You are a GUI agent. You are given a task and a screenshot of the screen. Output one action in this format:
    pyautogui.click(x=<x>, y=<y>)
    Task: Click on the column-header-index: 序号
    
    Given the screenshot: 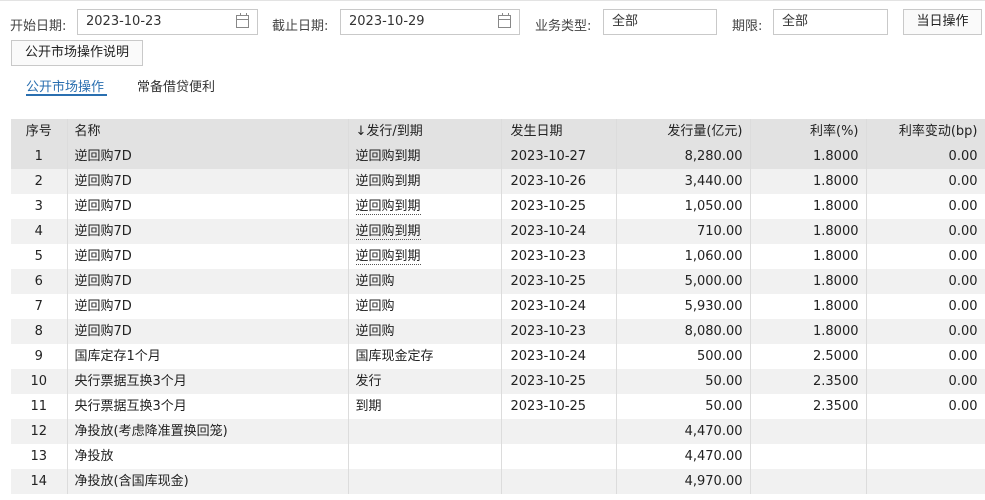 What is the action you would take?
    pyautogui.click(x=39, y=131)
    